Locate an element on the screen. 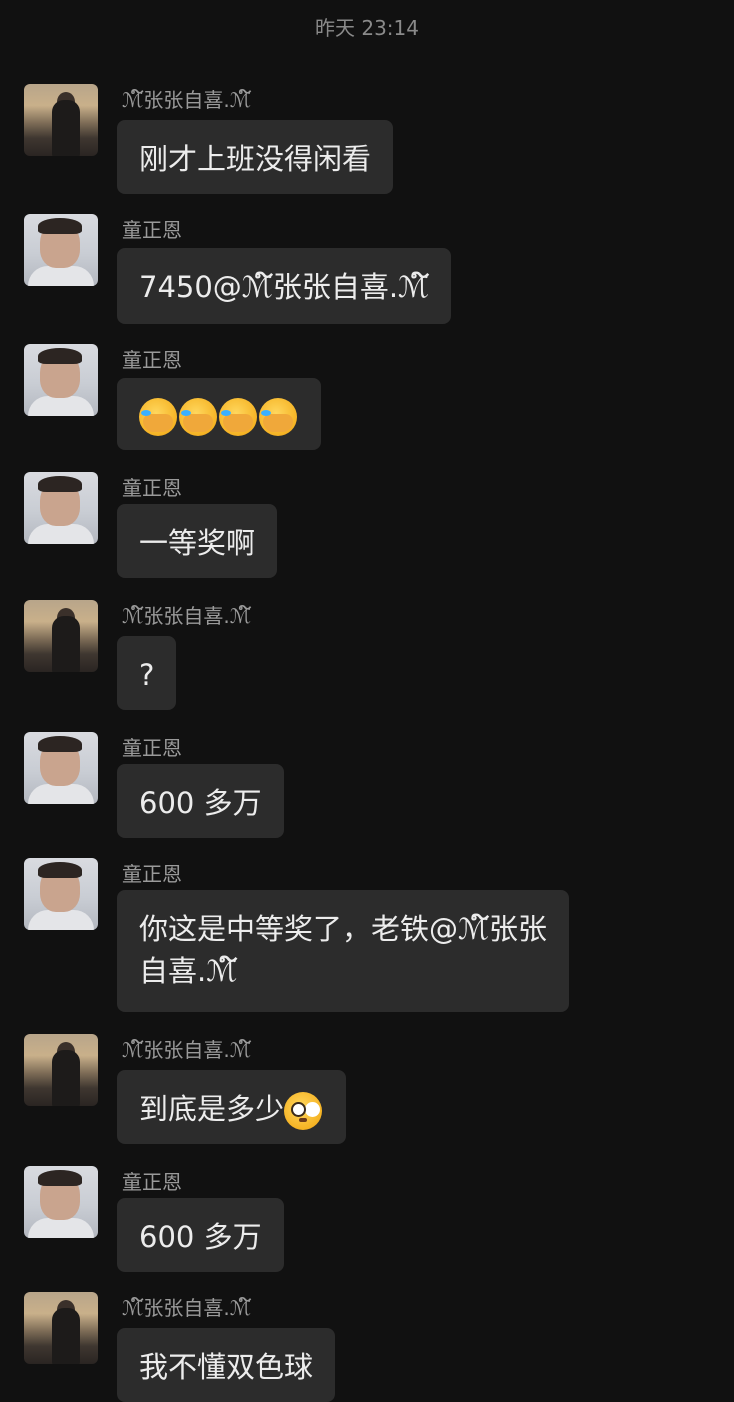  message-text: 我不懂双色球 is located at coordinates (226, 1367).